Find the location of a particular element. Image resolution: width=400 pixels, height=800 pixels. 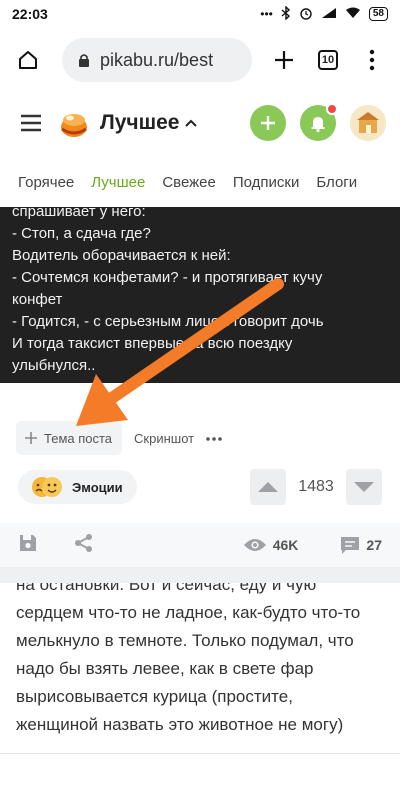

page-title: Лучшее is located at coordinates (139, 123).